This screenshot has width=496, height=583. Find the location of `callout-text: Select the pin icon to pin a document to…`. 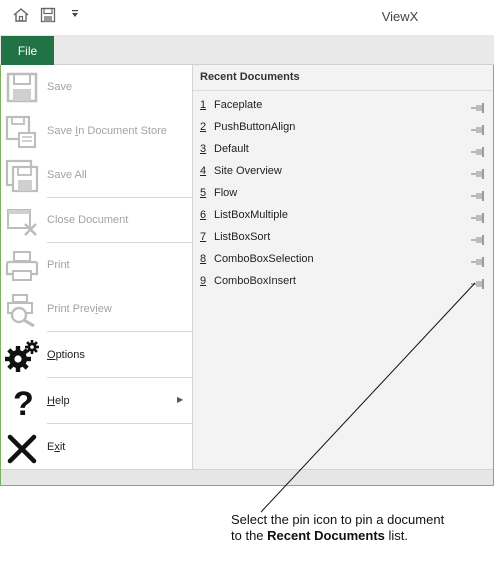

callout-text: Select the pin icon to pin a document to… is located at coordinates (361, 528).